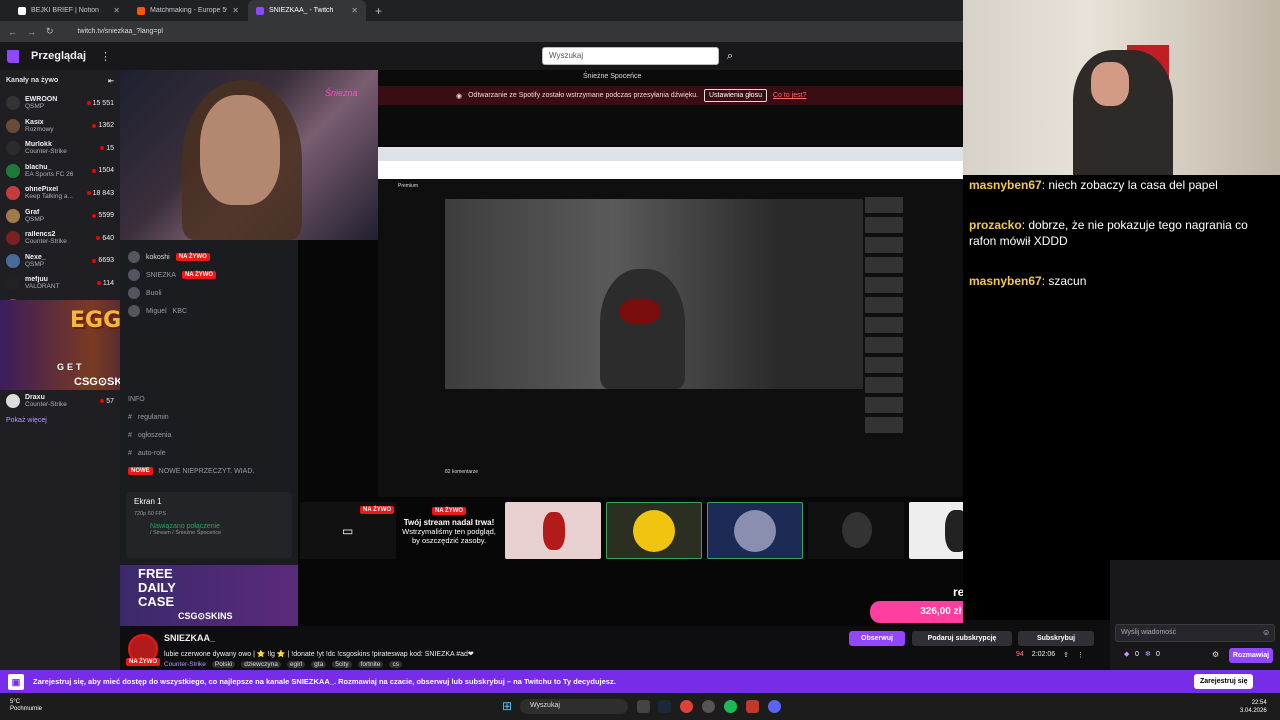 This screenshot has width=1280, height=720. What do you see at coordinates (205, 616) in the screenshot?
I see `daily-brand: CSG⊙SKINS` at bounding box center [205, 616].